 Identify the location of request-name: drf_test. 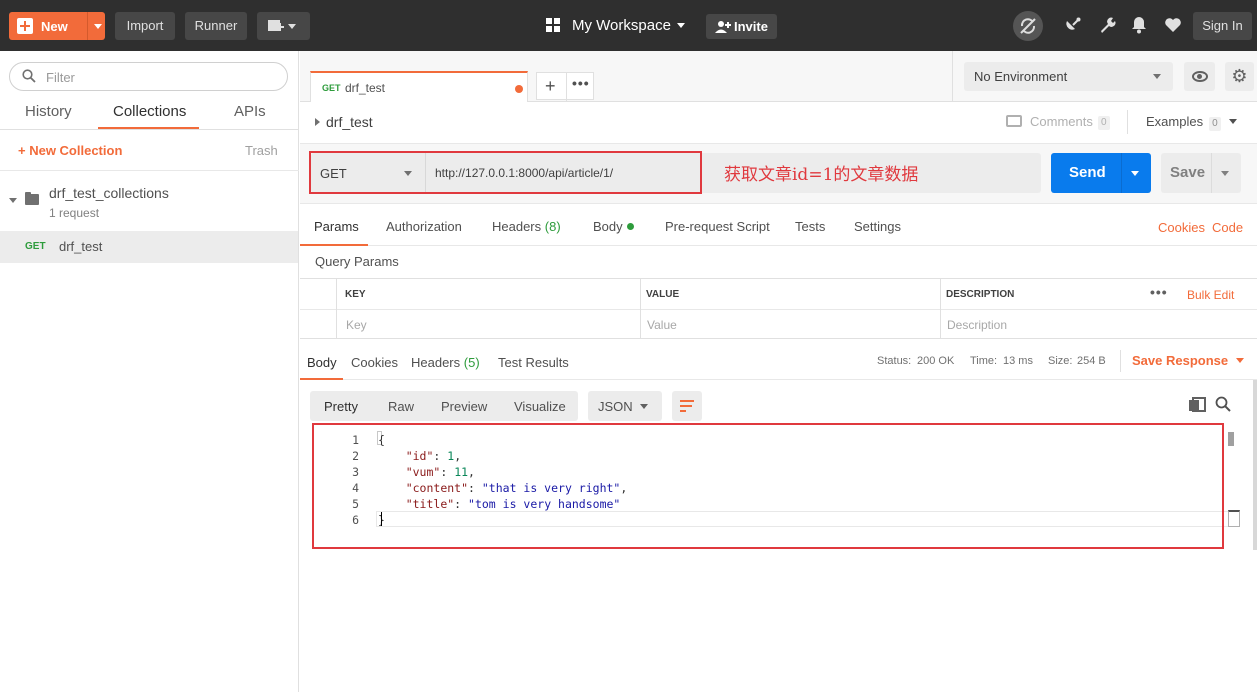
(81, 246).